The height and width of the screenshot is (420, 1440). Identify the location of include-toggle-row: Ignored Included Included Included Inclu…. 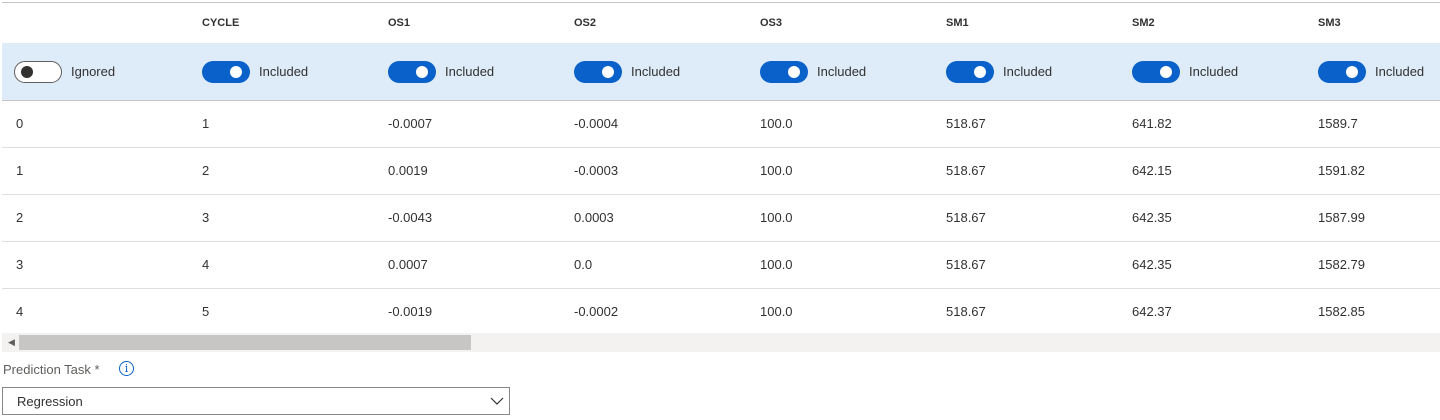
(721, 72).